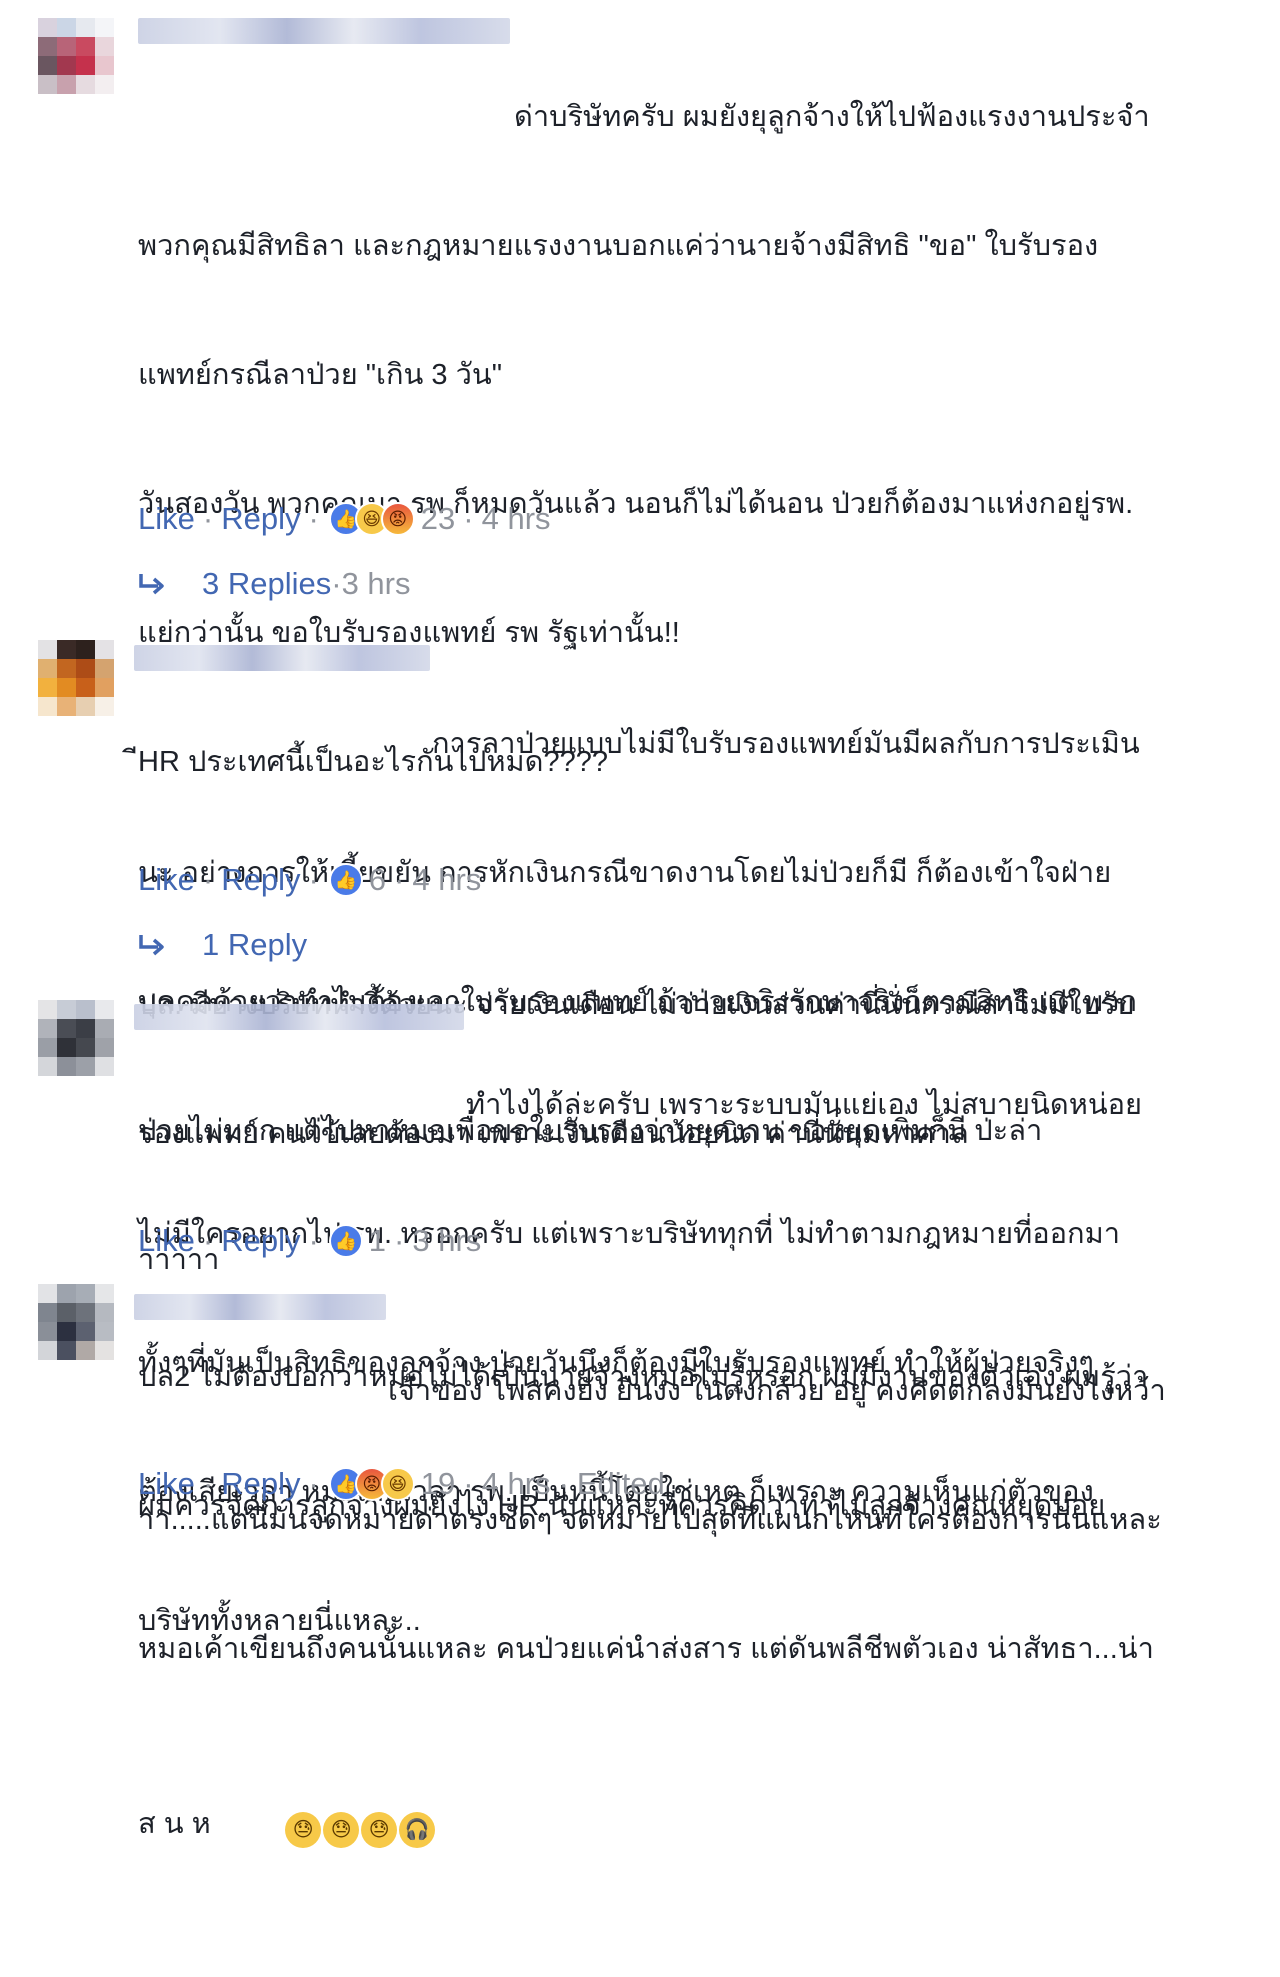 This screenshot has height=1977, width=1280. What do you see at coordinates (397, 519) in the screenshot?
I see `angry-face-icon: 😡` at bounding box center [397, 519].